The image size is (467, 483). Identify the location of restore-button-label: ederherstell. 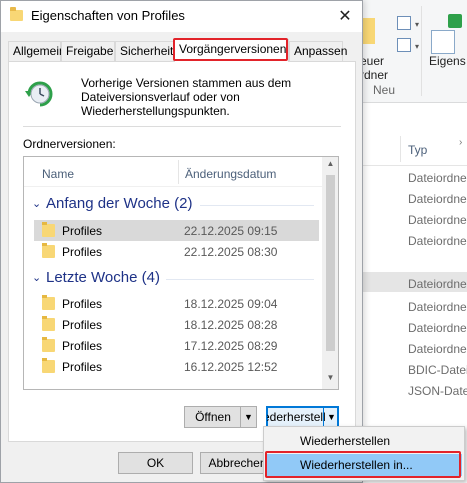
(296, 417).